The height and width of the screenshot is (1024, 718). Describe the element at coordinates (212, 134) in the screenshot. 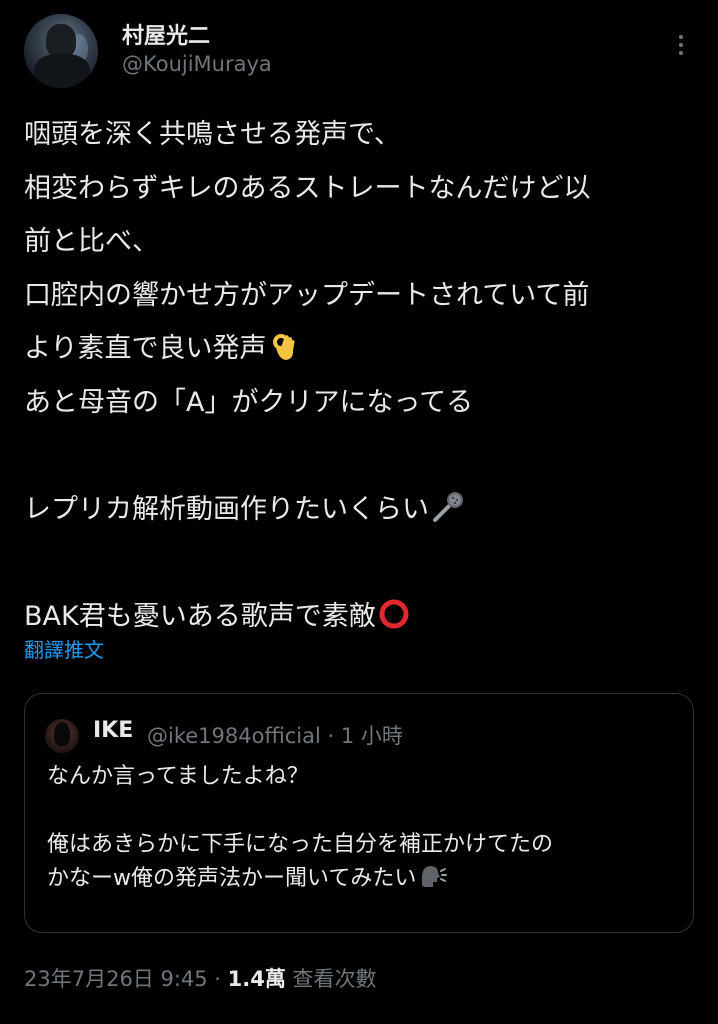

I see `tweet-line: 咽頭を深く共鳴させる発声で、` at that location.